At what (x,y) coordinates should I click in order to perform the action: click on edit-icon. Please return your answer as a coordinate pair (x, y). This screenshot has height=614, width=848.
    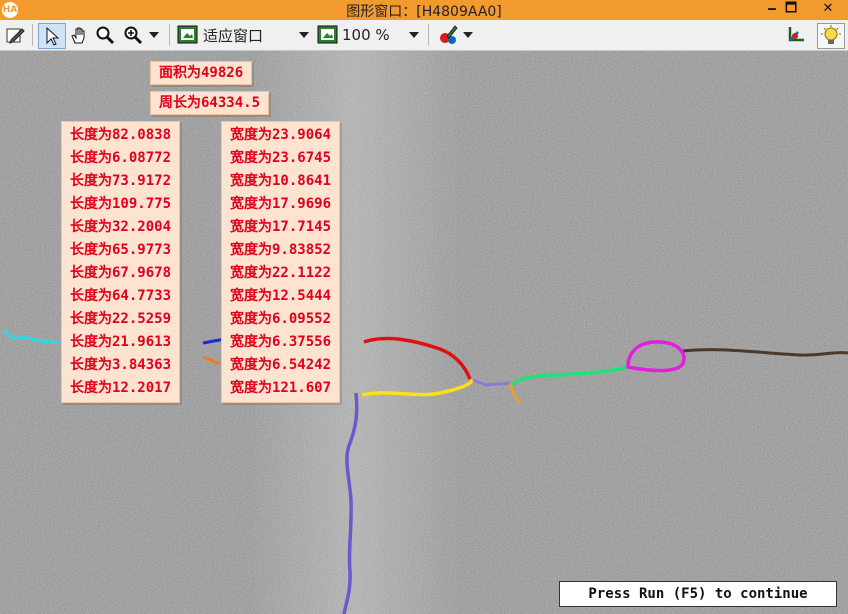
    Looking at the image, I should click on (15, 36).